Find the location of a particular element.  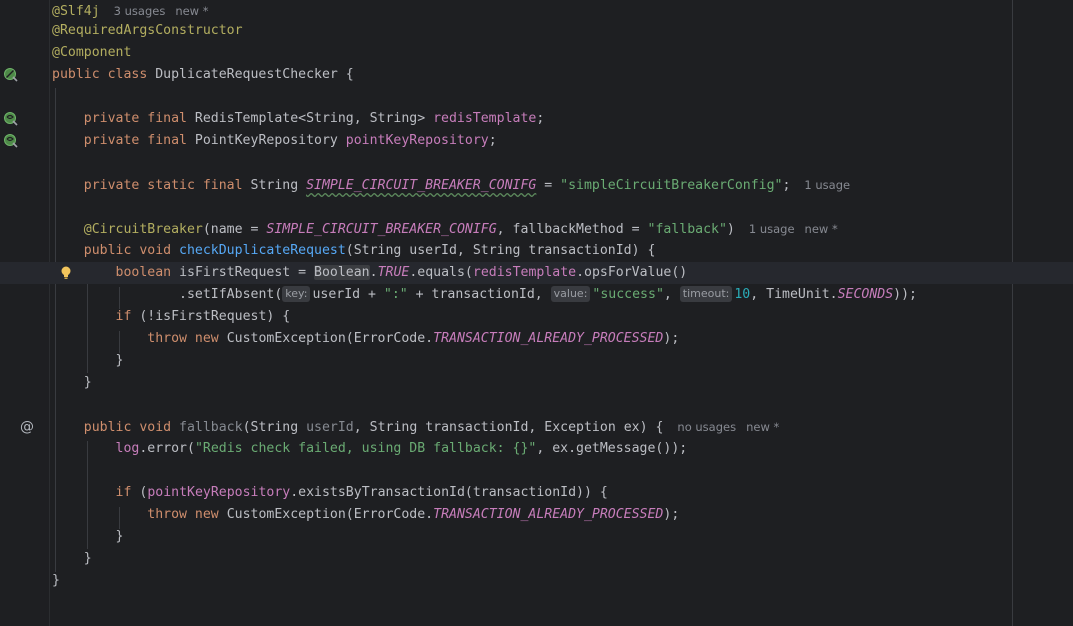

string-token: "simpleCircuitBreakerConfig" is located at coordinates (671, 185).